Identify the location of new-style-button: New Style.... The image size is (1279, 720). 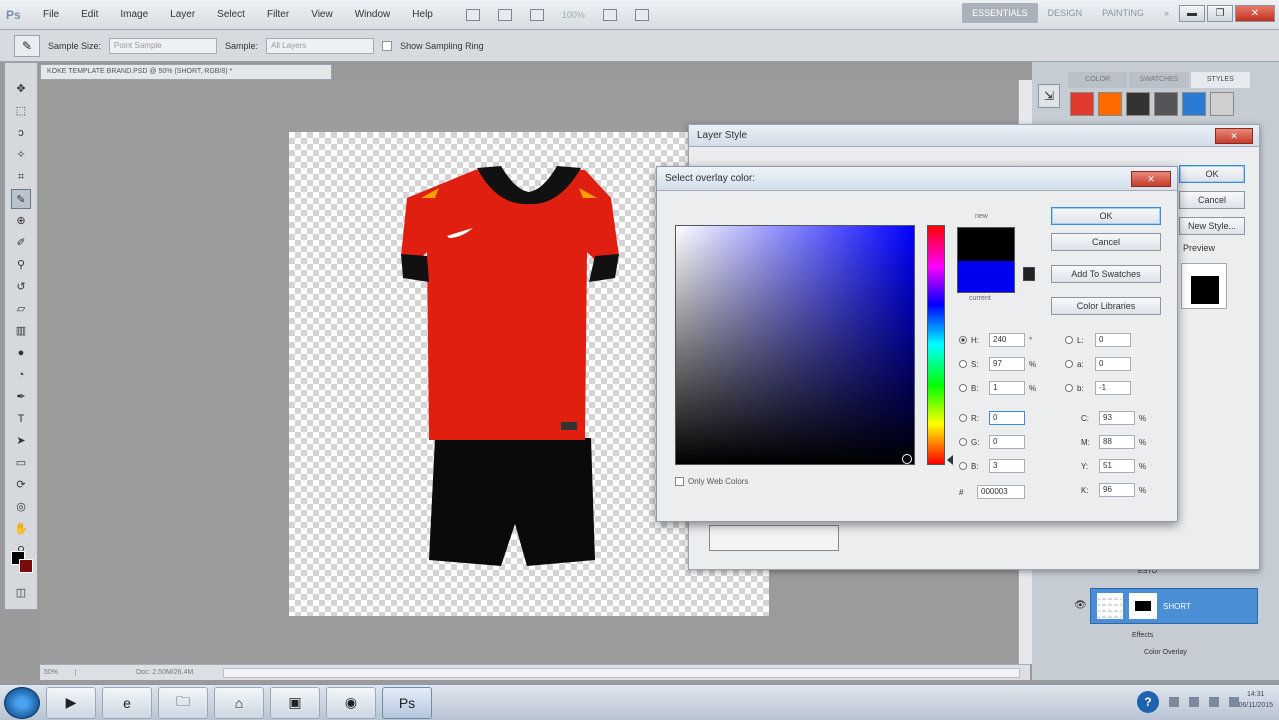
(1212, 226).